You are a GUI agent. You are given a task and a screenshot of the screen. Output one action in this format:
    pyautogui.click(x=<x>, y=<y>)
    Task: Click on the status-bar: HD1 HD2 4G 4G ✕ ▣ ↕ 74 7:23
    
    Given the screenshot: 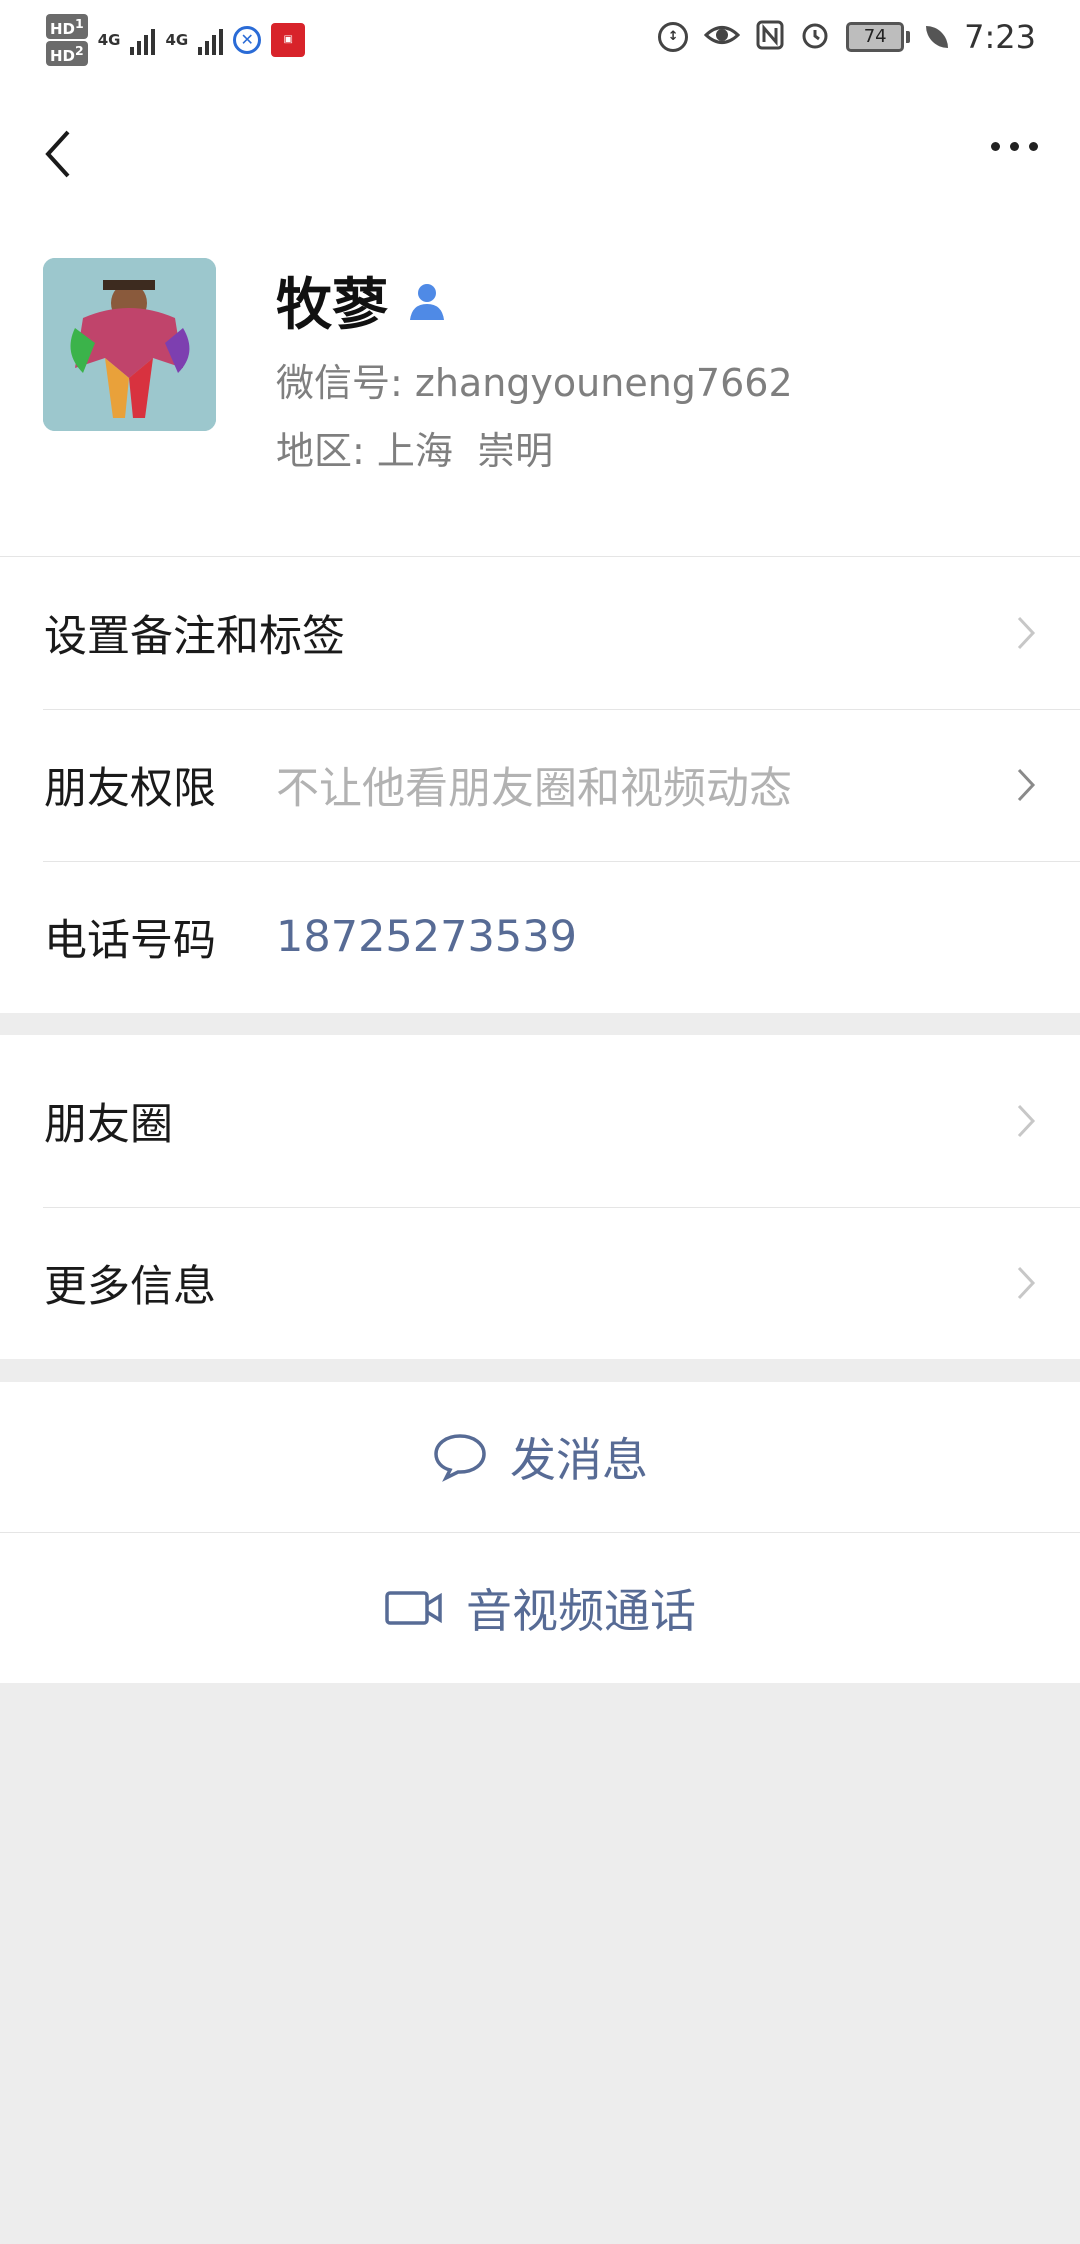 What is the action you would take?
    pyautogui.click(x=540, y=43)
    